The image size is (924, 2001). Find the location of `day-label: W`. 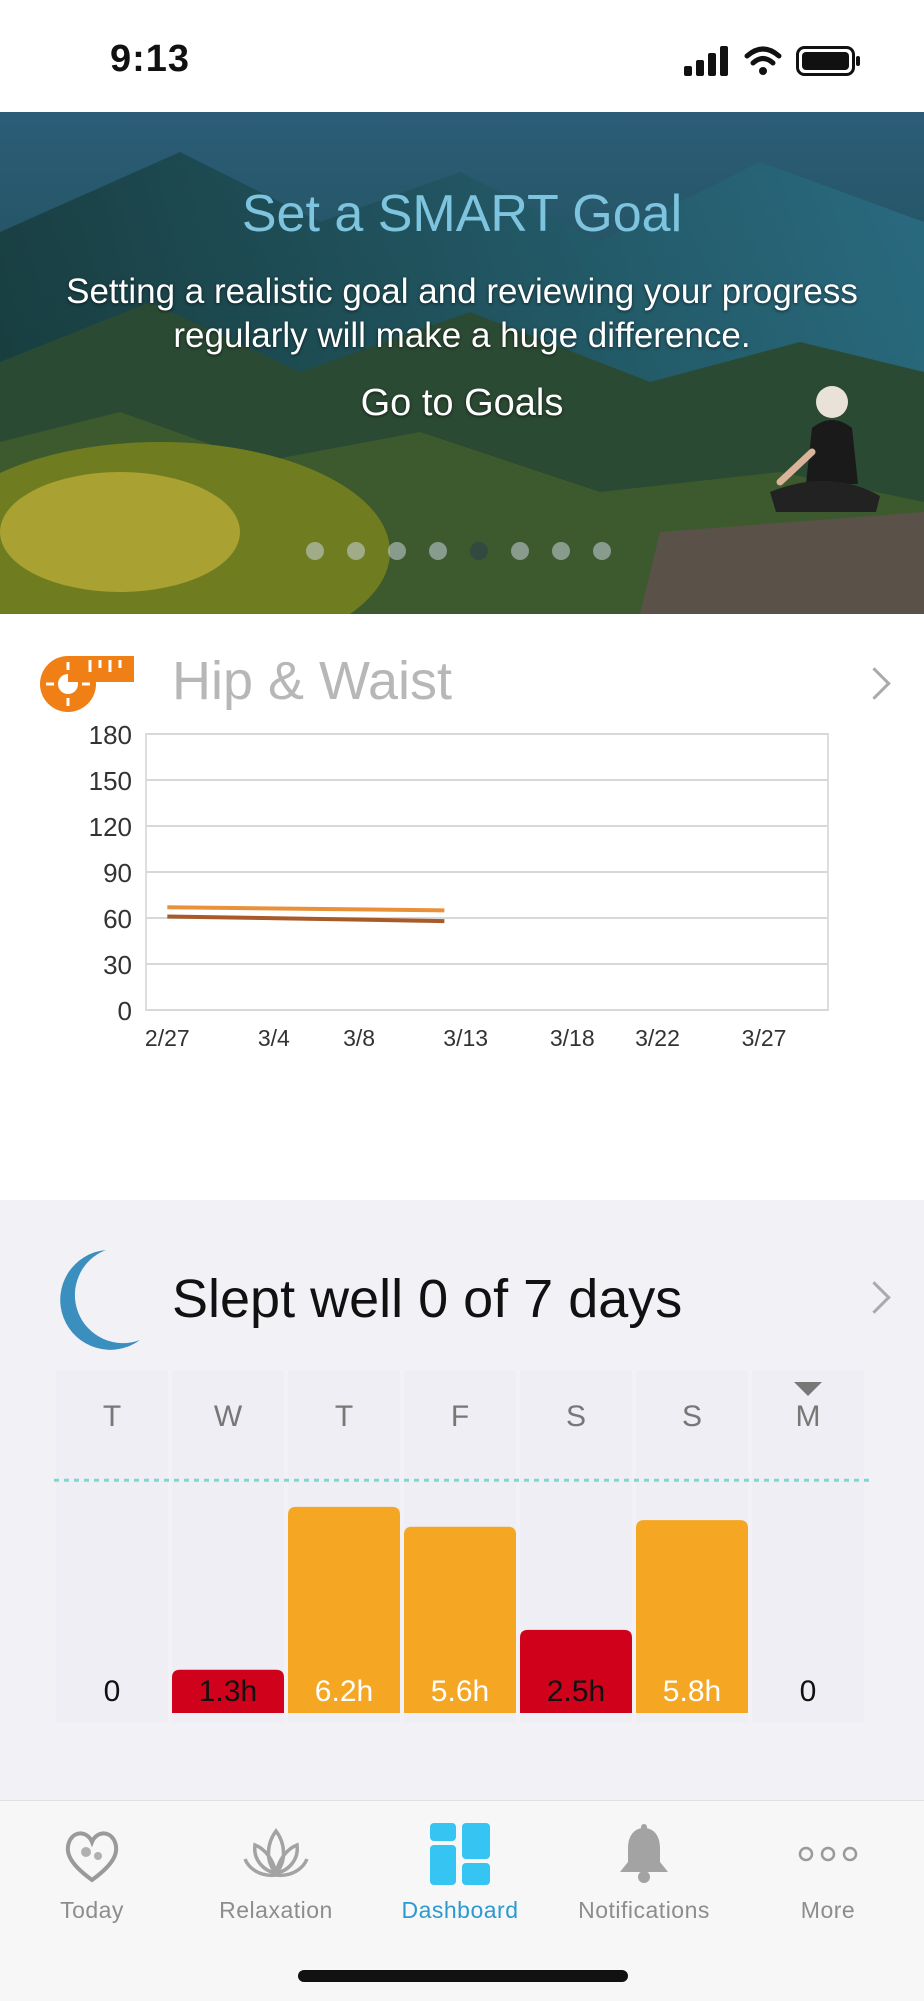

day-label: W is located at coordinates (228, 1416).